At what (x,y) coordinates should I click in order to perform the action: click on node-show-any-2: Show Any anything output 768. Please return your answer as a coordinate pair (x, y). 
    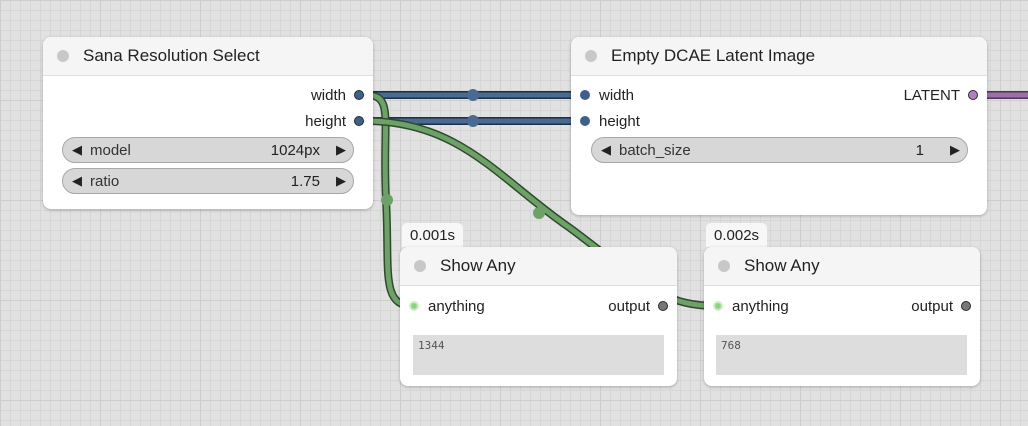
    Looking at the image, I should click on (842, 316).